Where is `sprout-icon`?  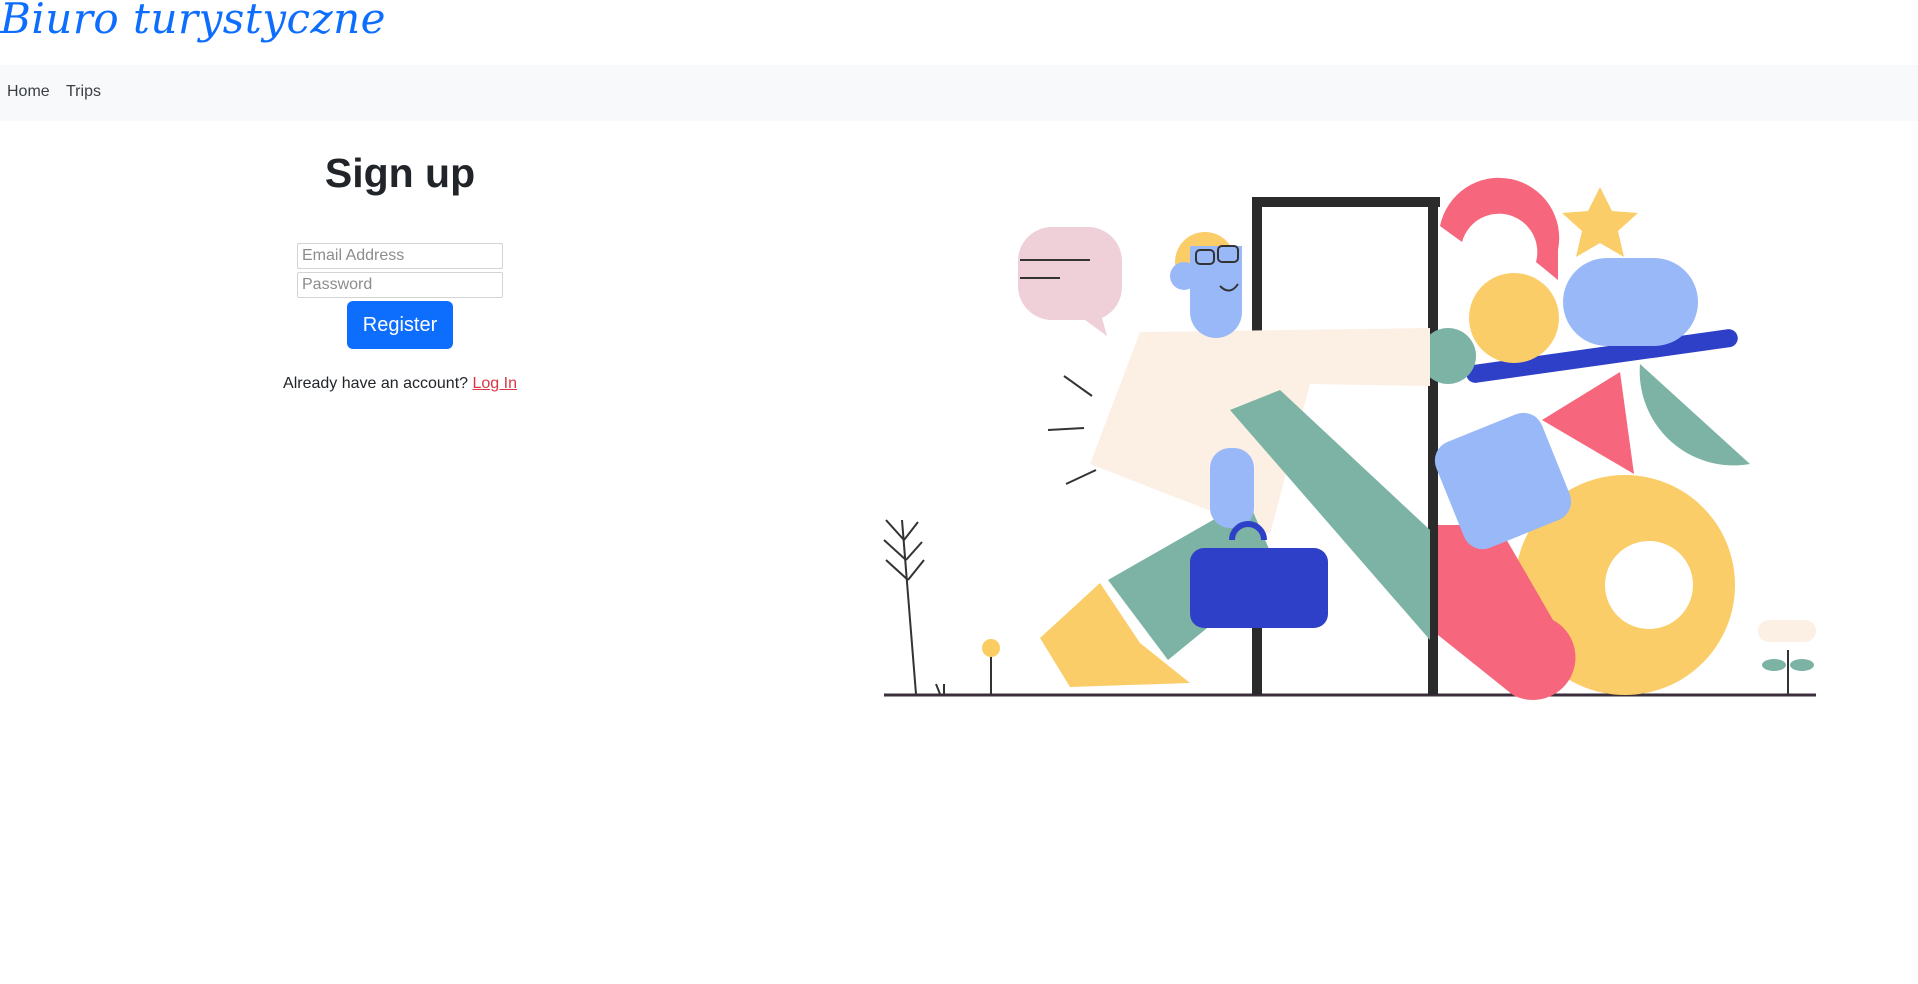 sprout-icon is located at coordinates (1787, 657).